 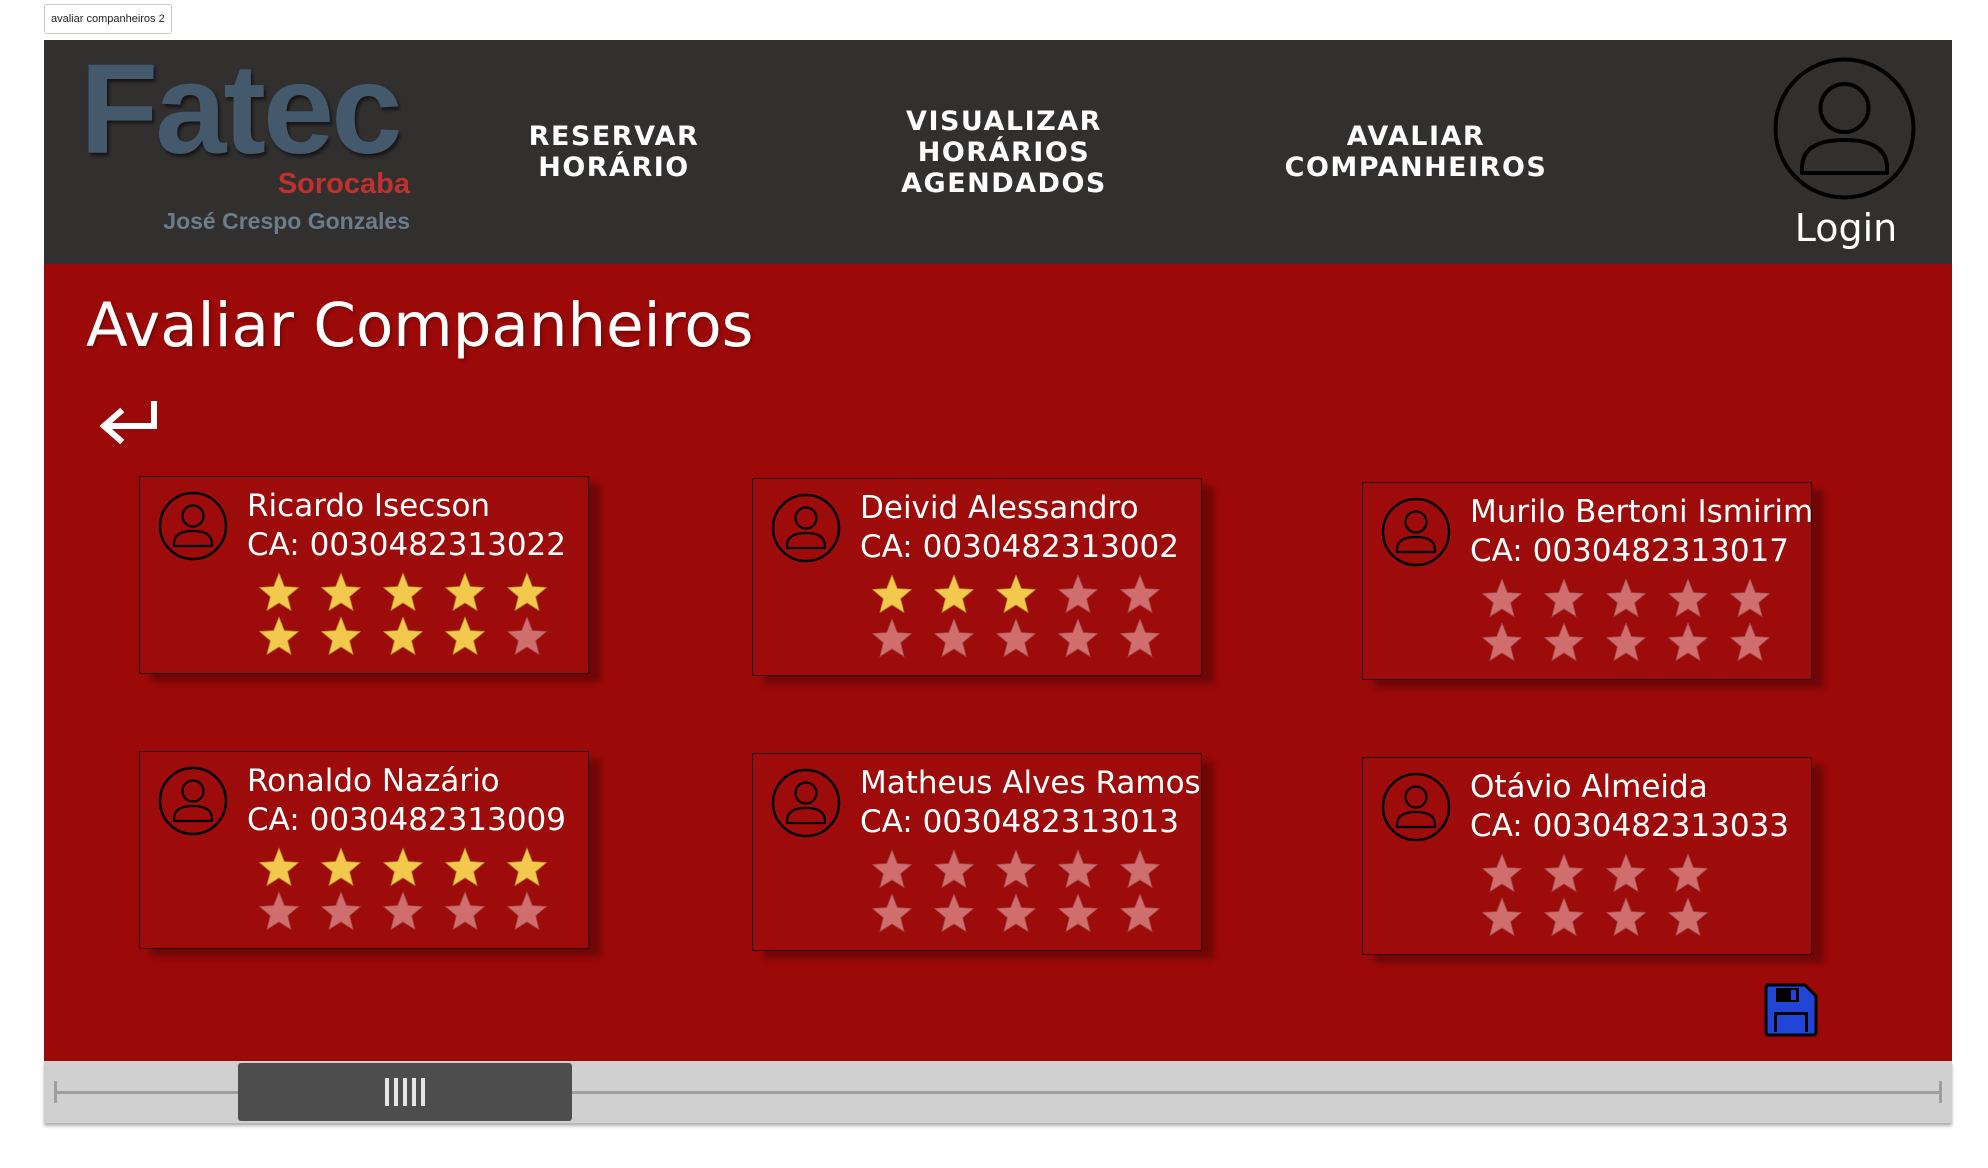 What do you see at coordinates (286, 221) in the screenshot?
I see `logo-person-text: José Crespo Gonzales` at bounding box center [286, 221].